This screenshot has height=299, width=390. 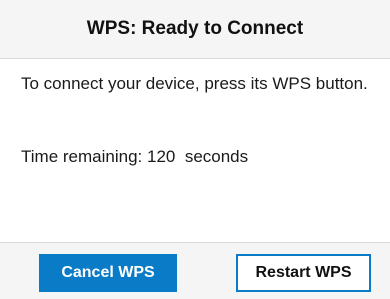 What do you see at coordinates (303, 273) in the screenshot?
I see `restart-wps-button: Restart WPS` at bounding box center [303, 273].